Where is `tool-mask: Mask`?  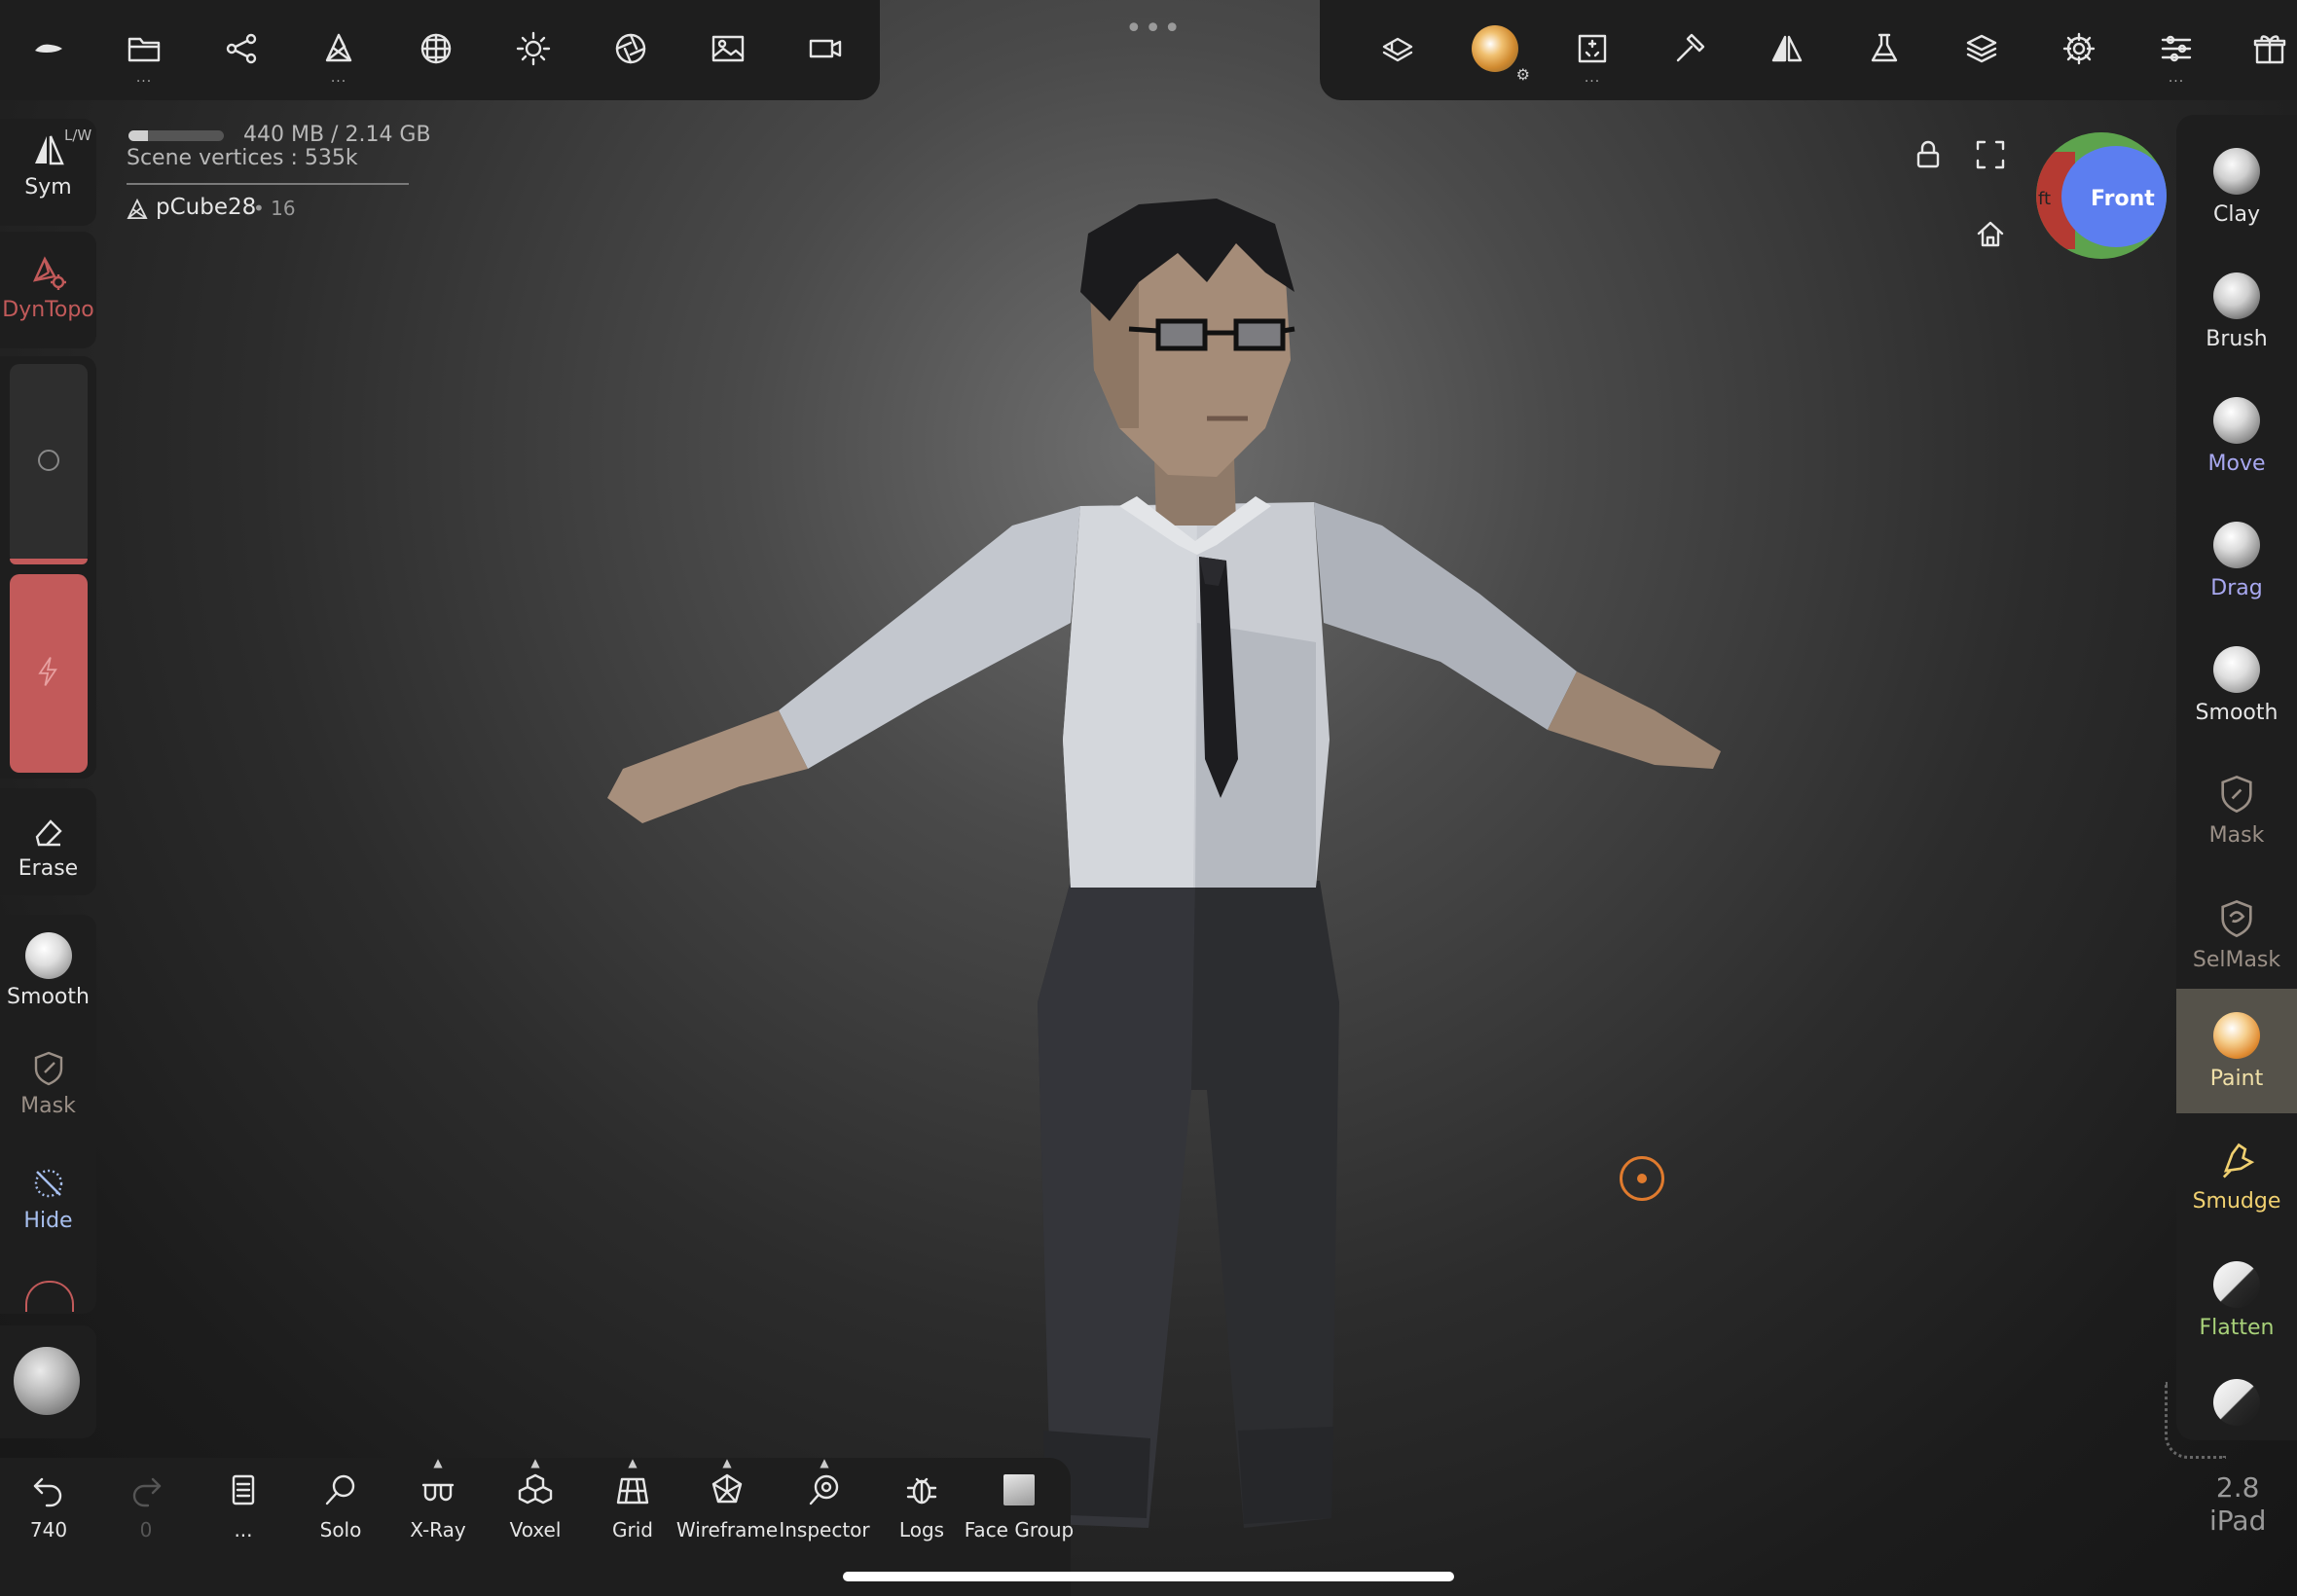 tool-mask: Mask is located at coordinates (2236, 809).